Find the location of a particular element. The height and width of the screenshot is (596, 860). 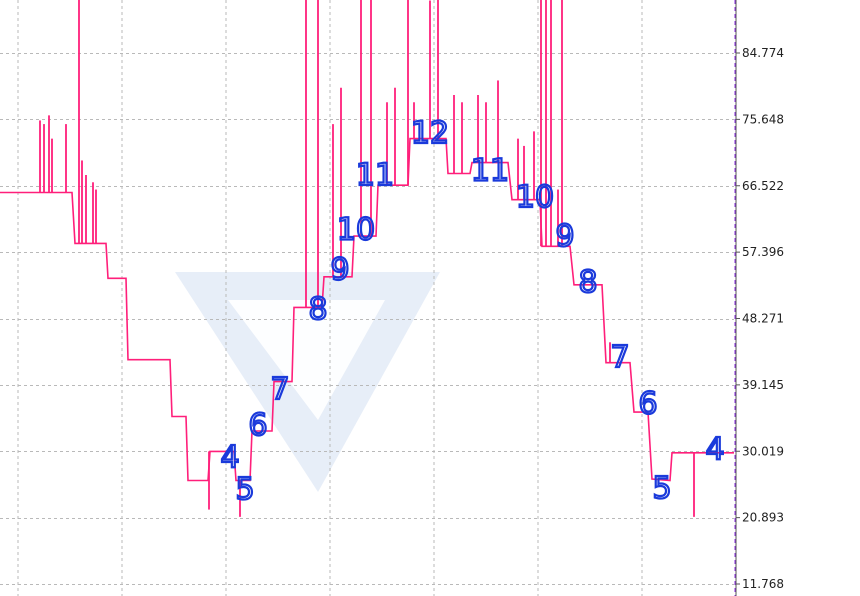

y-tick-label: 30.019 is located at coordinates (763, 451).